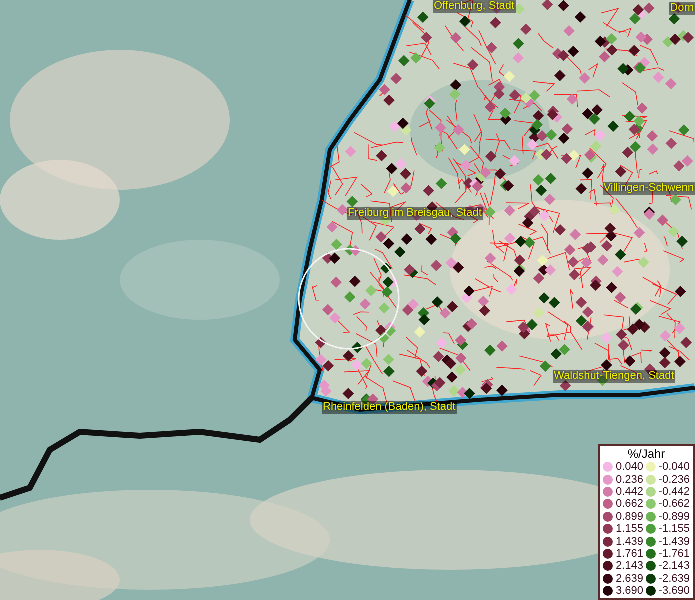 This screenshot has height=600, width=695. What do you see at coordinates (674, 516) in the screenshot?
I see `legend-value: -0.899` at bounding box center [674, 516].